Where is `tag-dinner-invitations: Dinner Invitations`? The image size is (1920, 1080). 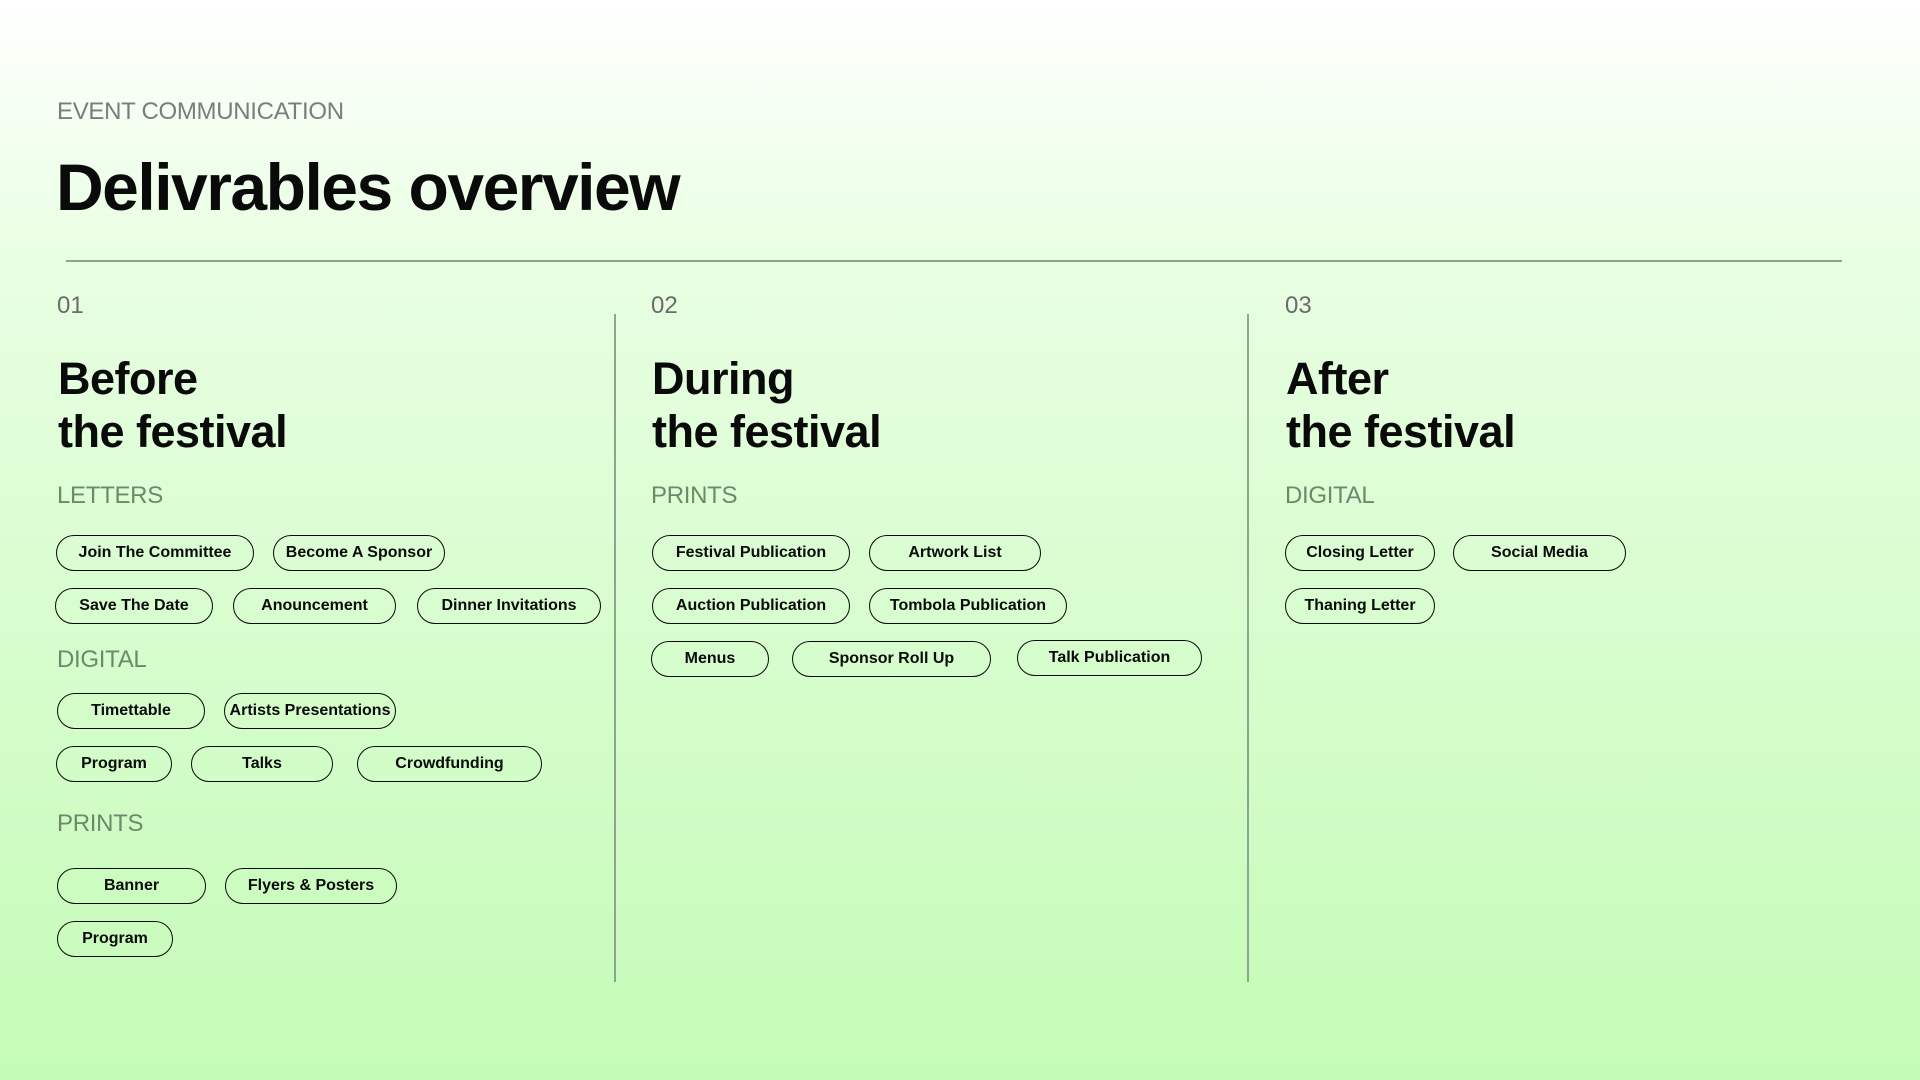 tag-dinner-invitations: Dinner Invitations is located at coordinates (509, 606).